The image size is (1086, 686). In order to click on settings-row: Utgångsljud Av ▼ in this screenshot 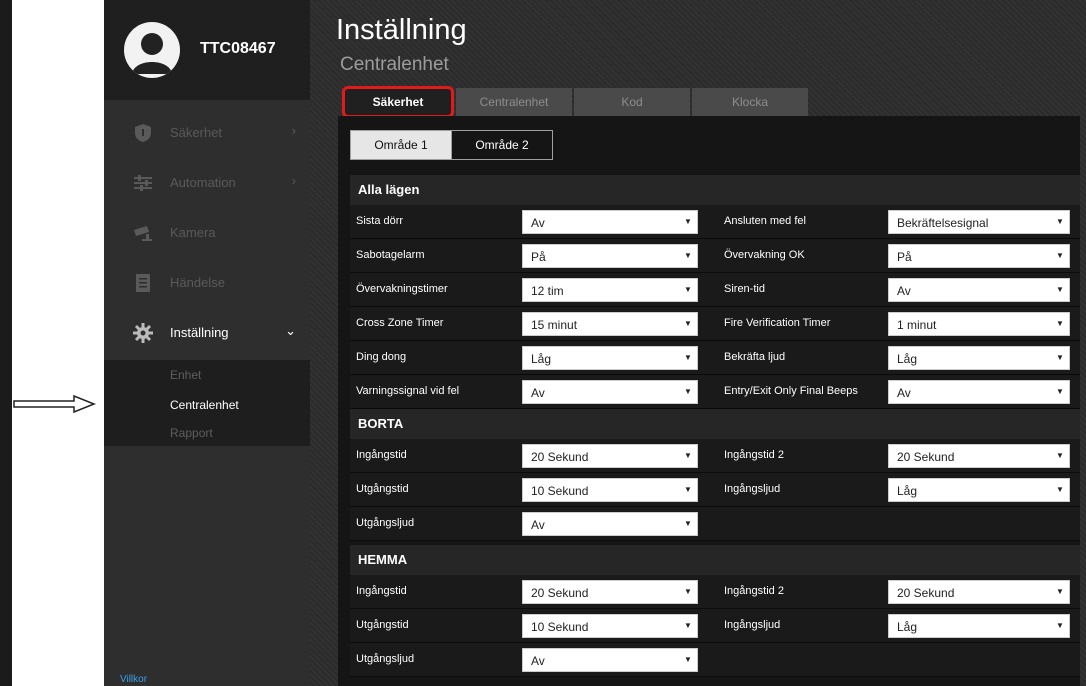, I will do `click(715, 660)`.